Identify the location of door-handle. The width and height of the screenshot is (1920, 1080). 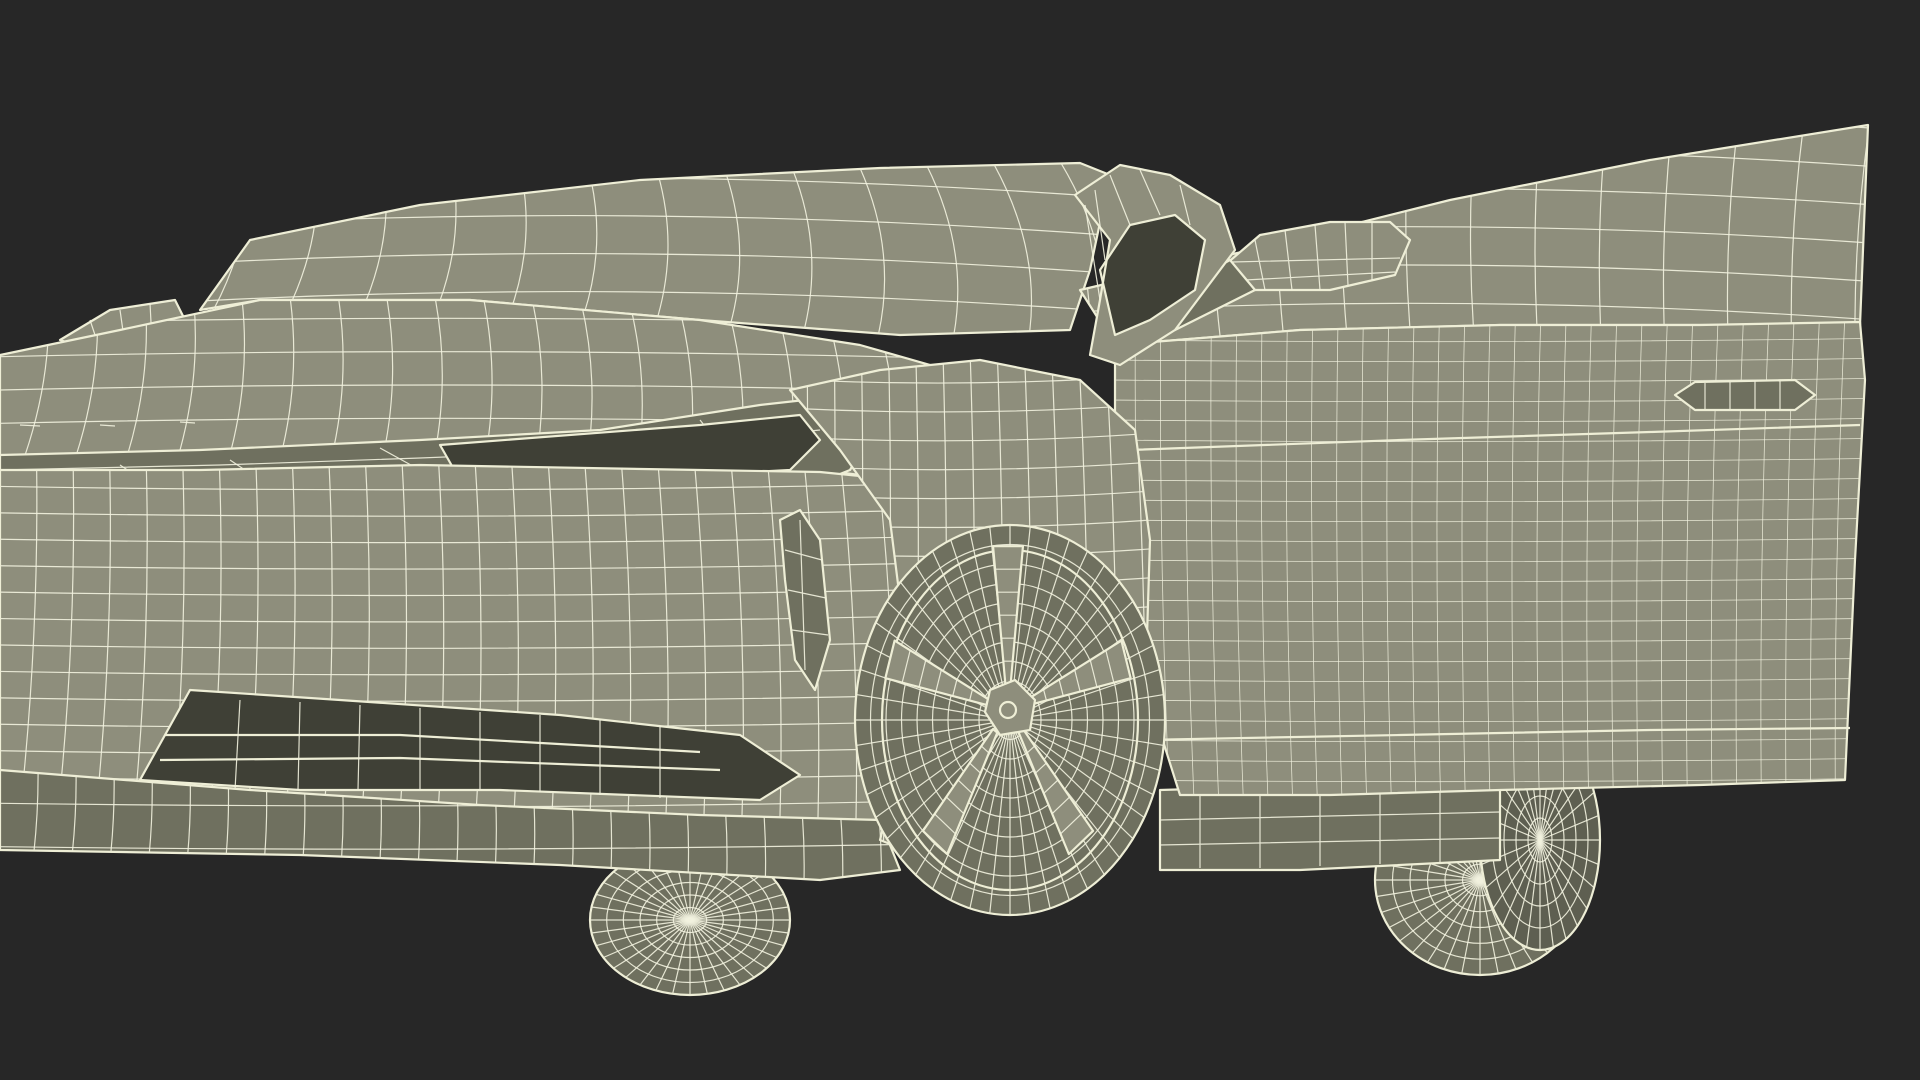
(1745, 395).